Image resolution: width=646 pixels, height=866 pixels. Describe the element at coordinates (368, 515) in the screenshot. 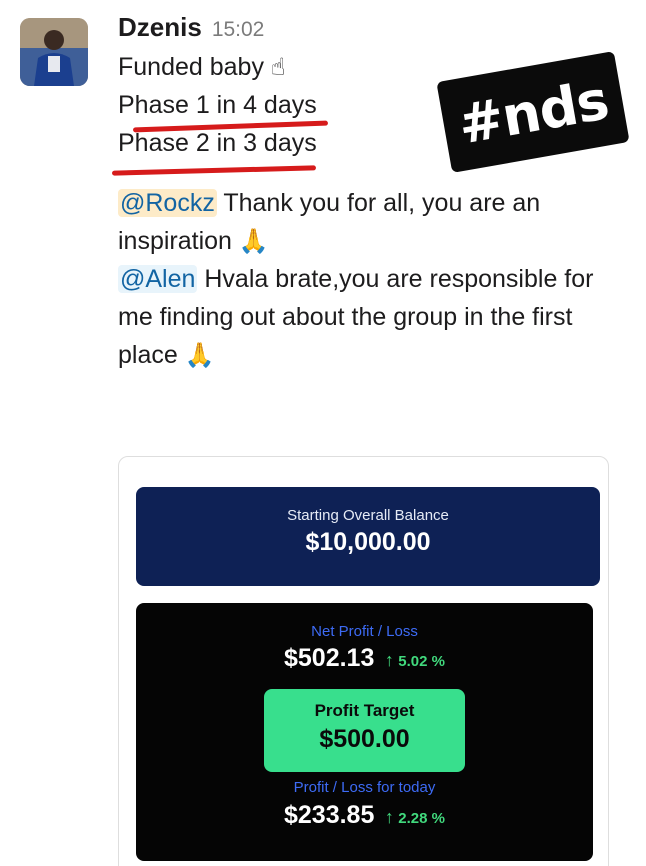

I see `starting-balance-label: Starting Overall Balance` at that location.